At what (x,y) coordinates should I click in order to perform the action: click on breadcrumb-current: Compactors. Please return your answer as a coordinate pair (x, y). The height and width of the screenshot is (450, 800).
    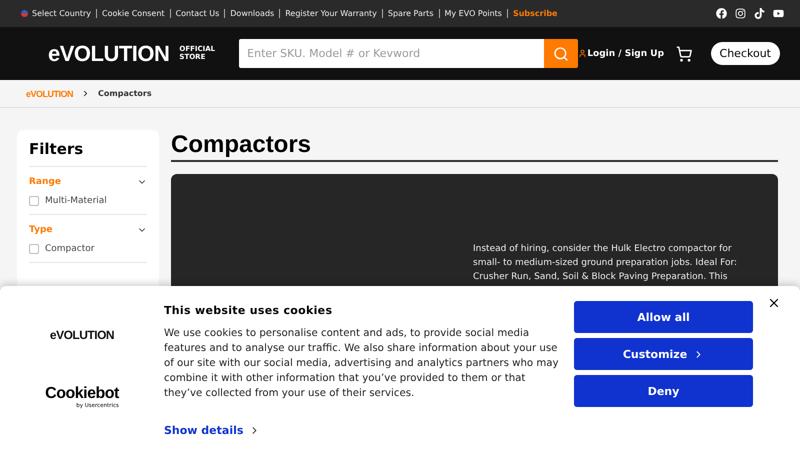
    Looking at the image, I should click on (125, 93).